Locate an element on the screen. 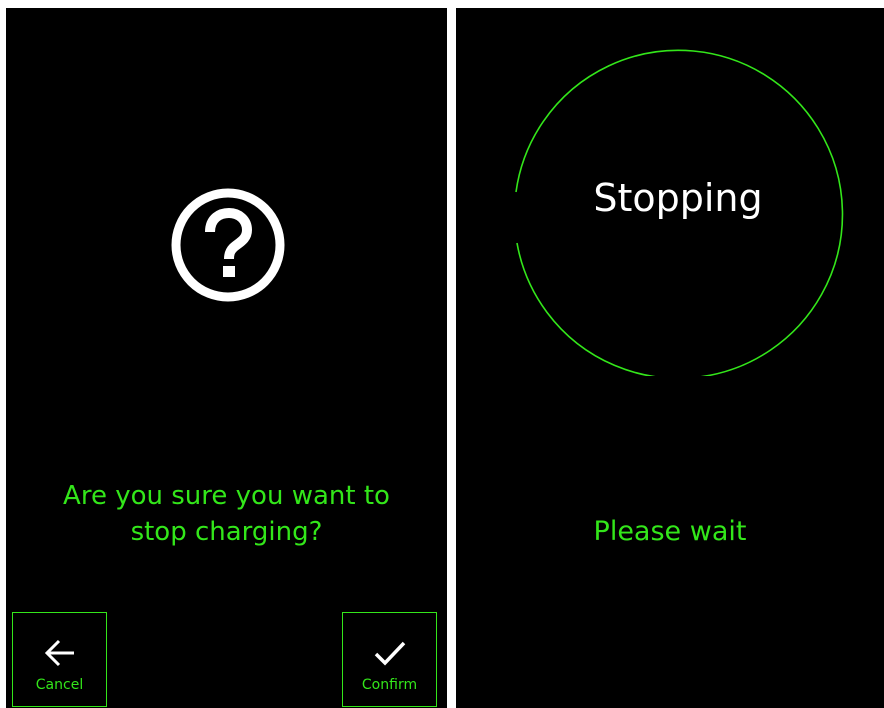 Image resolution: width=884 pixels, height=708 pixels. stopping-status: Stopping is located at coordinates (678, 198).